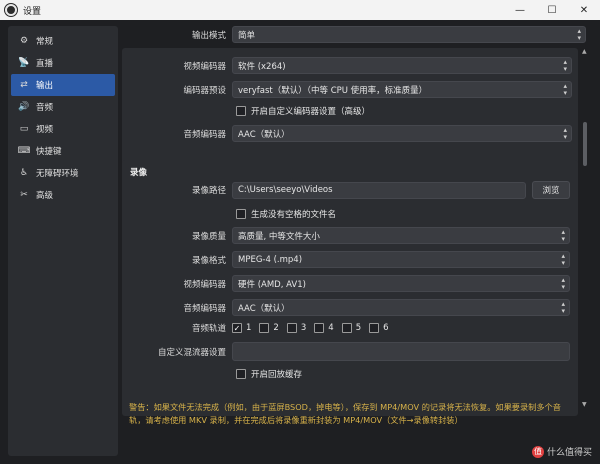 The image size is (600, 464). What do you see at coordinates (208, 236) in the screenshot?
I see `recording-quality-label: 录像质量` at bounding box center [208, 236].